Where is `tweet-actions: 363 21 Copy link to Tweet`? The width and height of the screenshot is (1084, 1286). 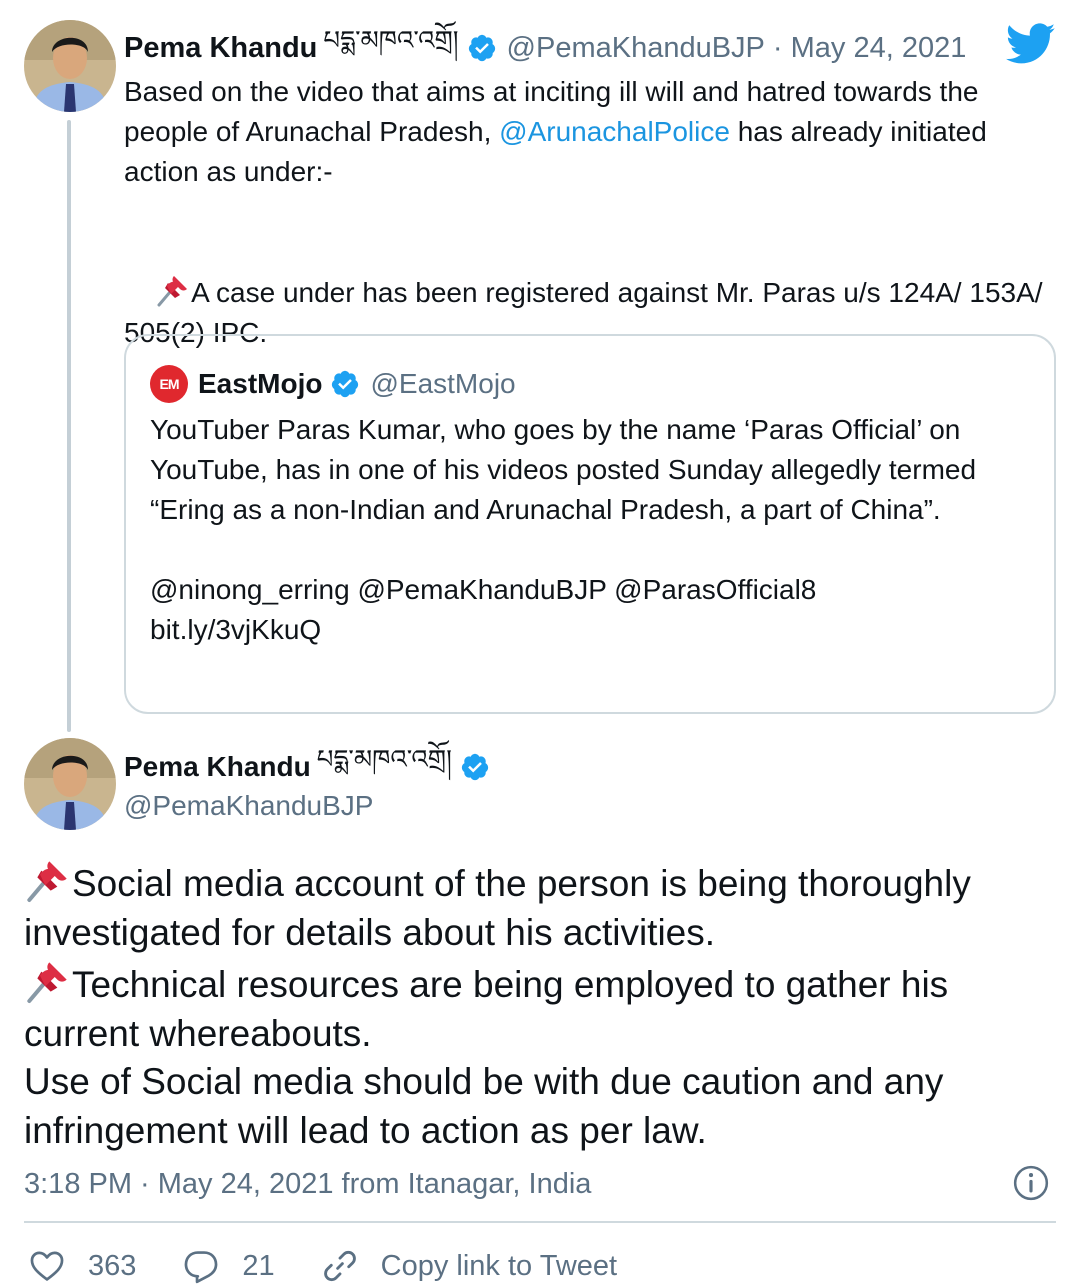
tweet-actions: 363 21 Copy link to Tweet is located at coordinates (345, 1265).